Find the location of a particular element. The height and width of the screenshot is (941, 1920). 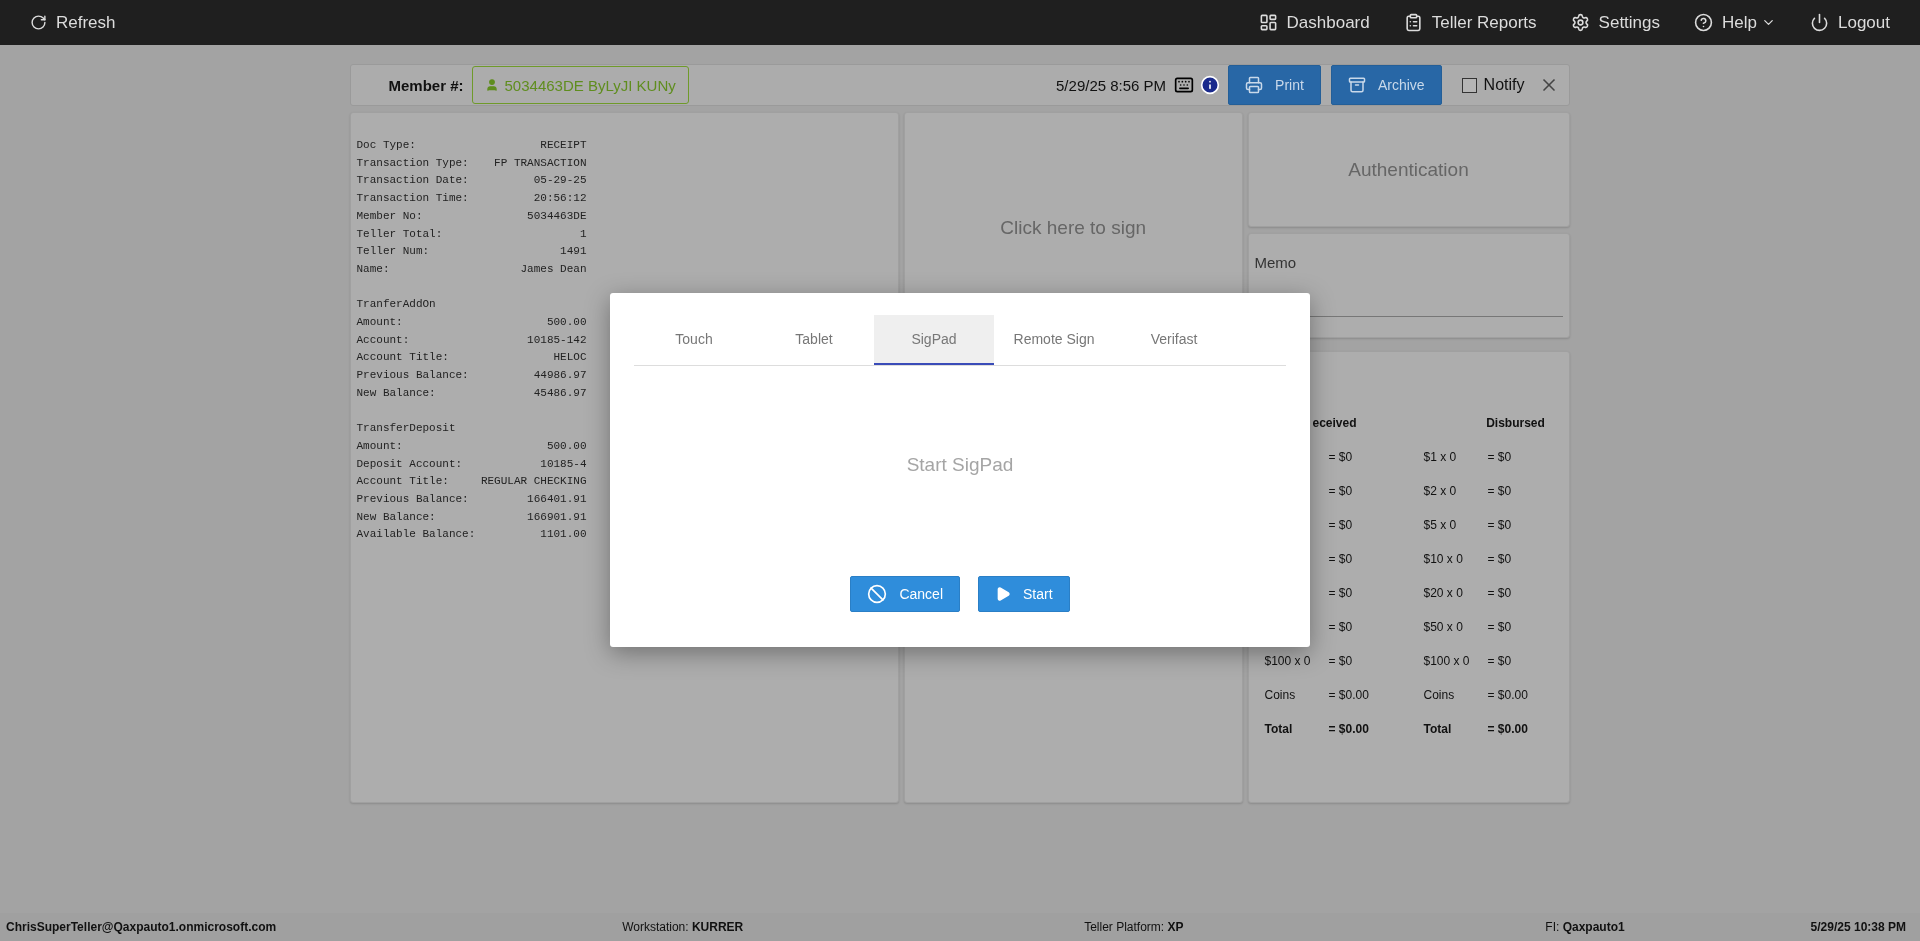

receipt-value: 45486.97 is located at coordinates (560, 393).